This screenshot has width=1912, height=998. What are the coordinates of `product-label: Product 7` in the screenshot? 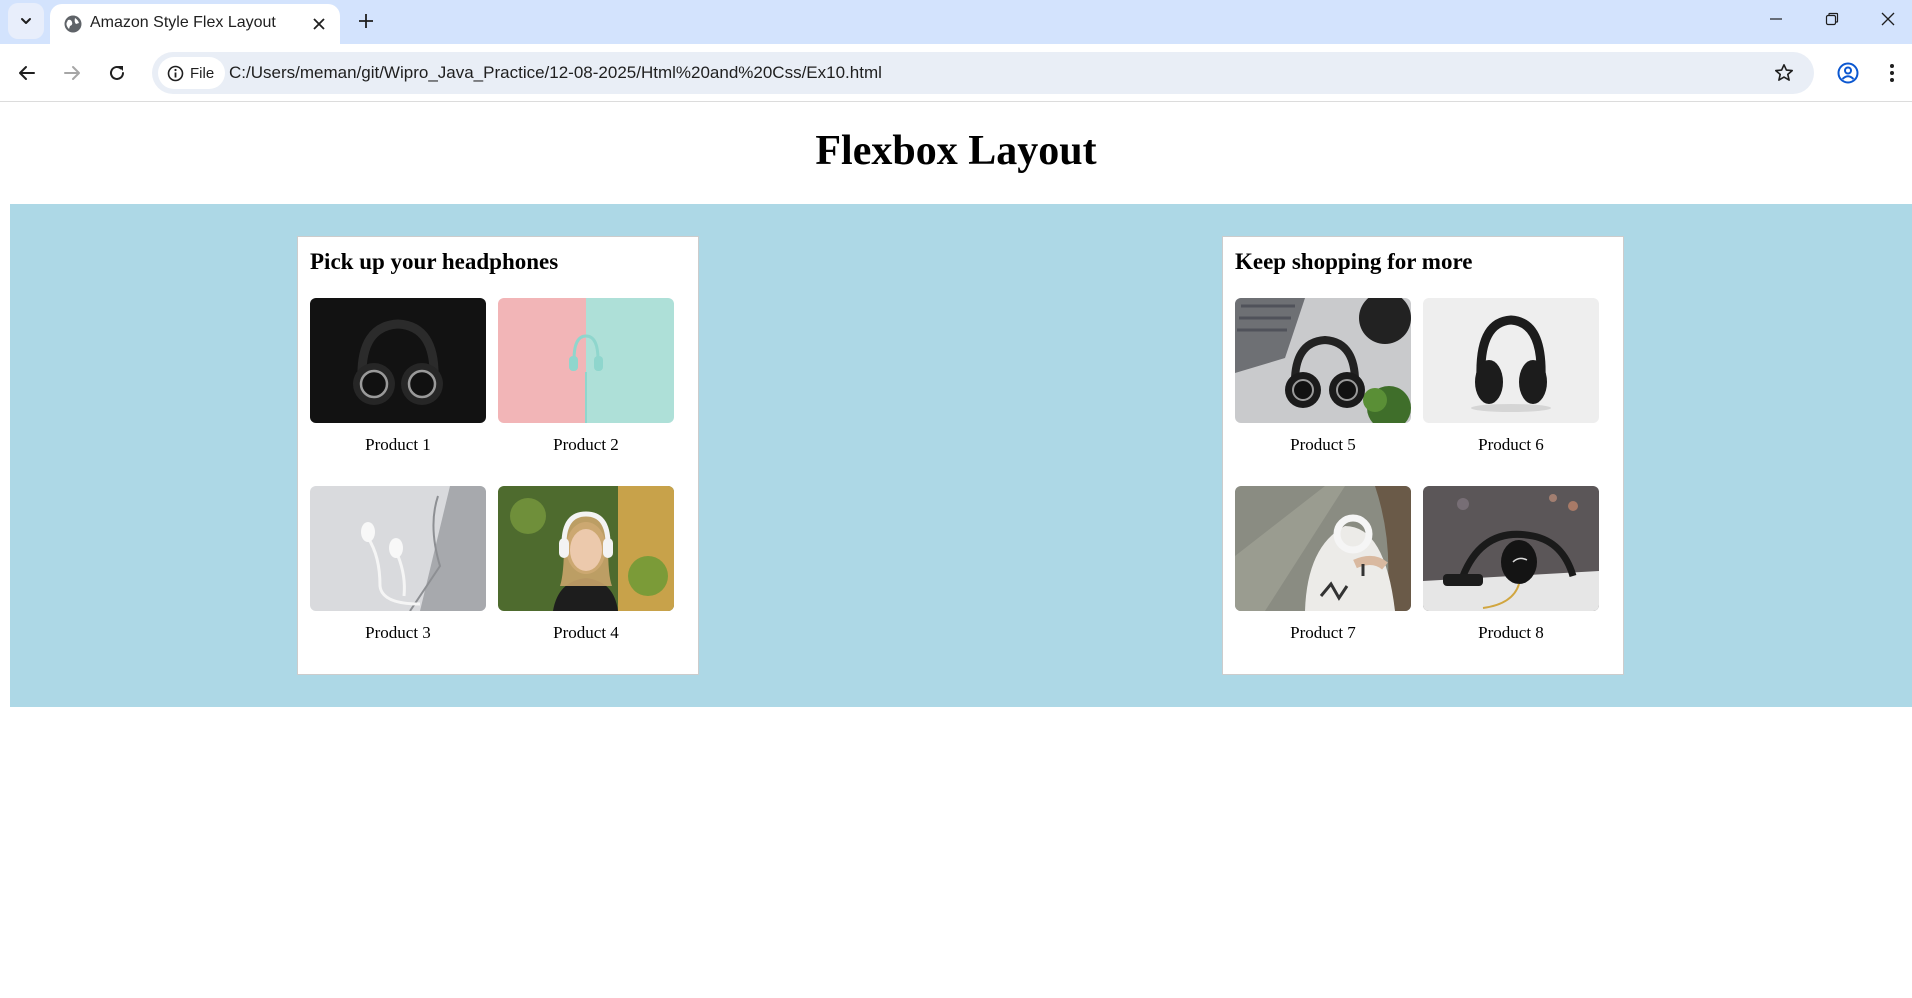 It's located at (1323, 633).